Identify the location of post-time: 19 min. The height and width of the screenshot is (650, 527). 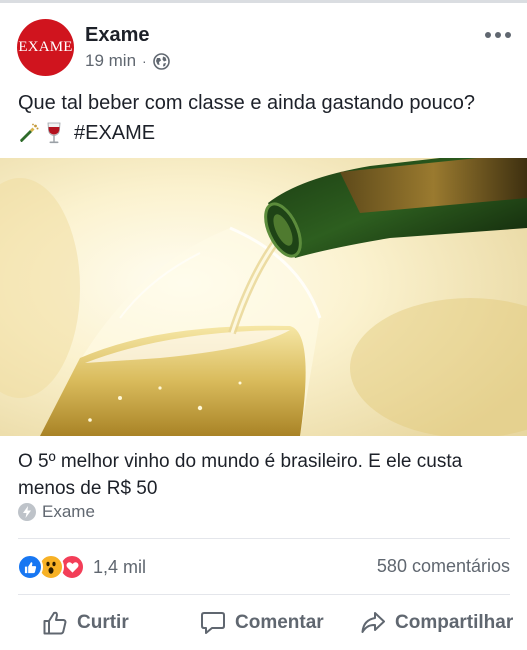
(110, 61).